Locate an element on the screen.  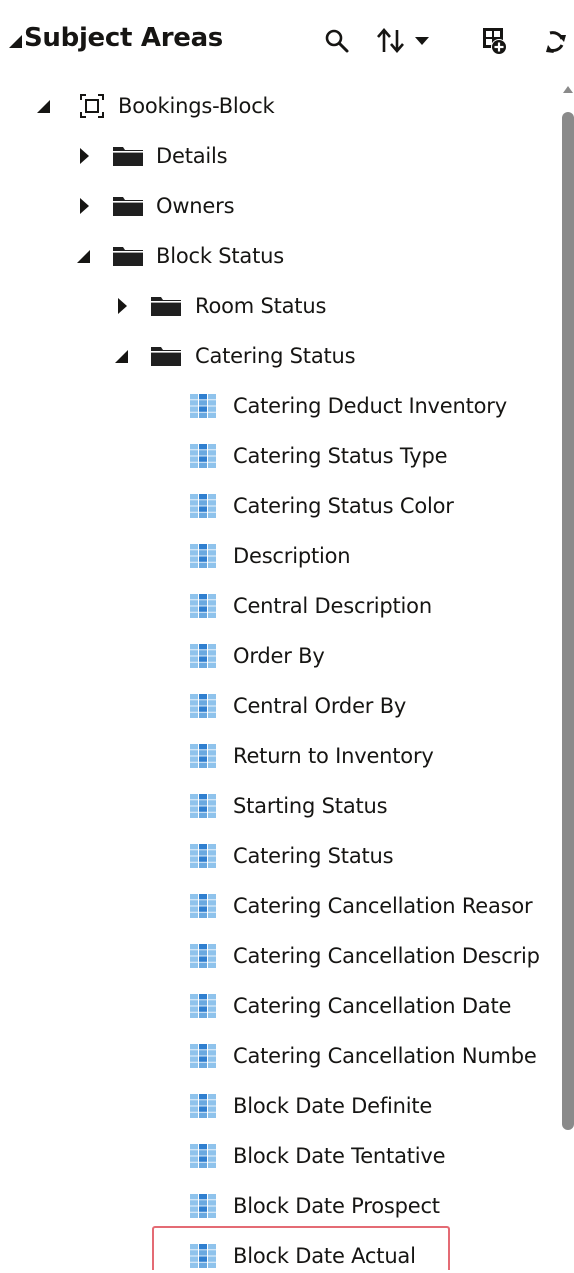
tree-node-label: Return to Inventory is located at coordinates (333, 756).